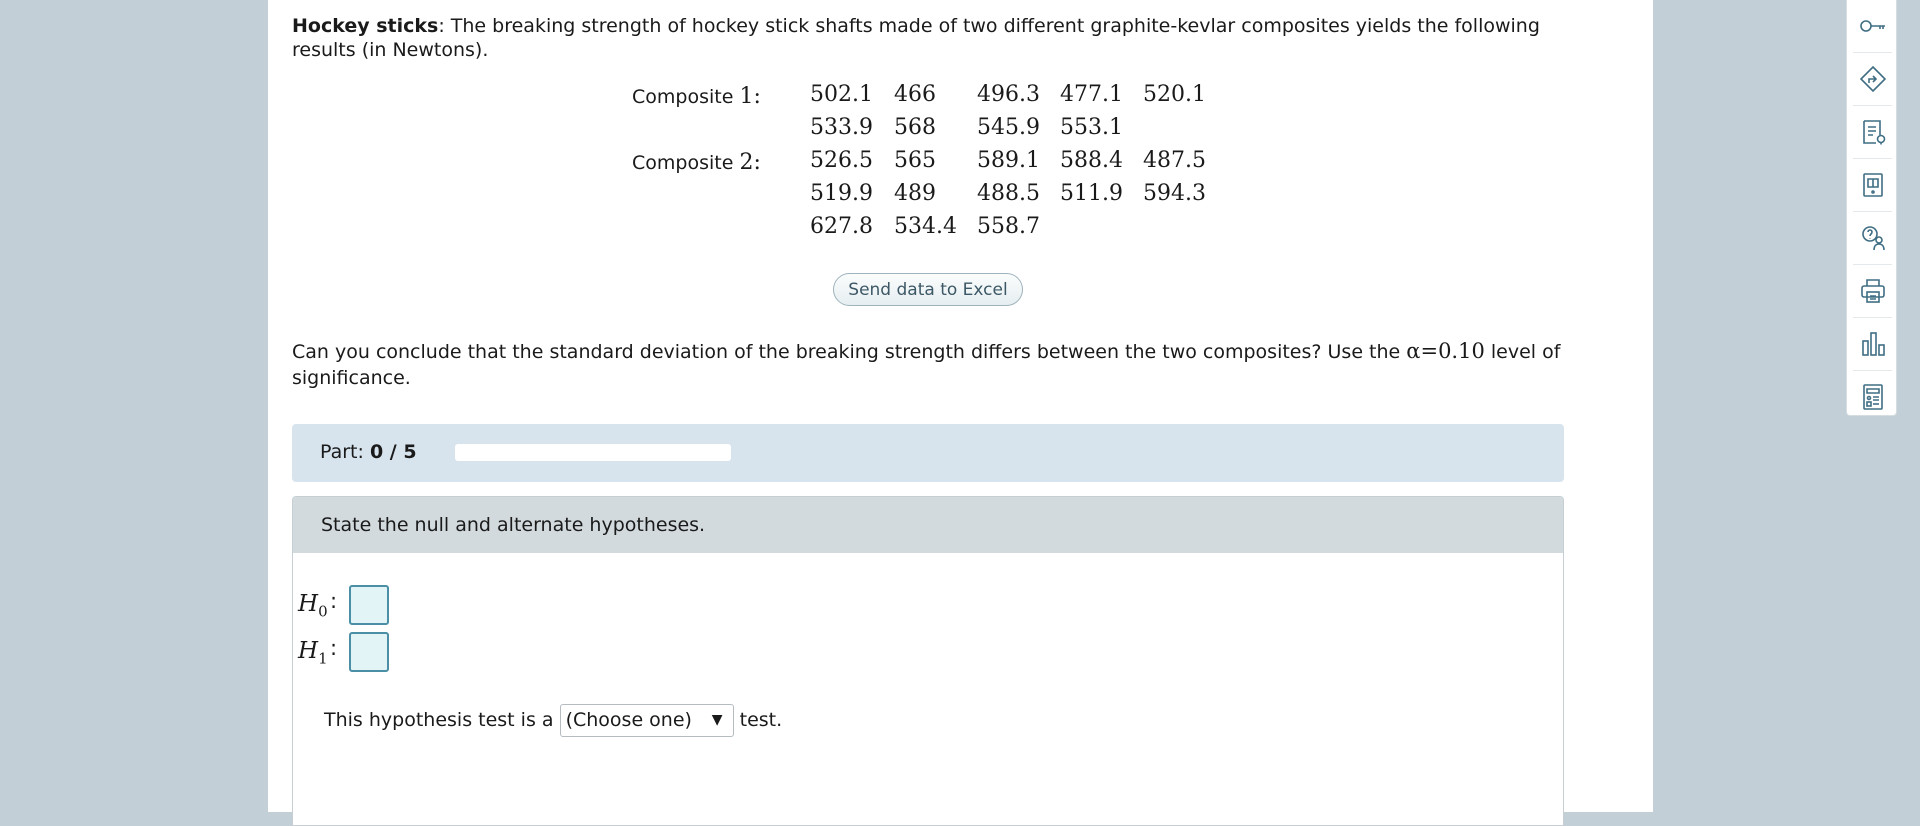  What do you see at coordinates (841, 94) in the screenshot?
I see `table-cell: 502.1` at bounding box center [841, 94].